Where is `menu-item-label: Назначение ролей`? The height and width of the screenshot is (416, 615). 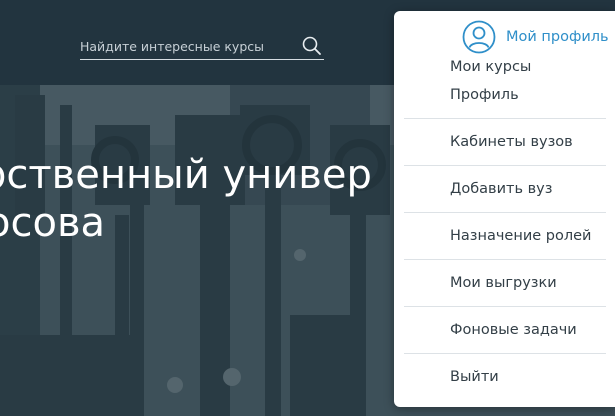 menu-item-label: Назначение ролей is located at coordinates (521, 236).